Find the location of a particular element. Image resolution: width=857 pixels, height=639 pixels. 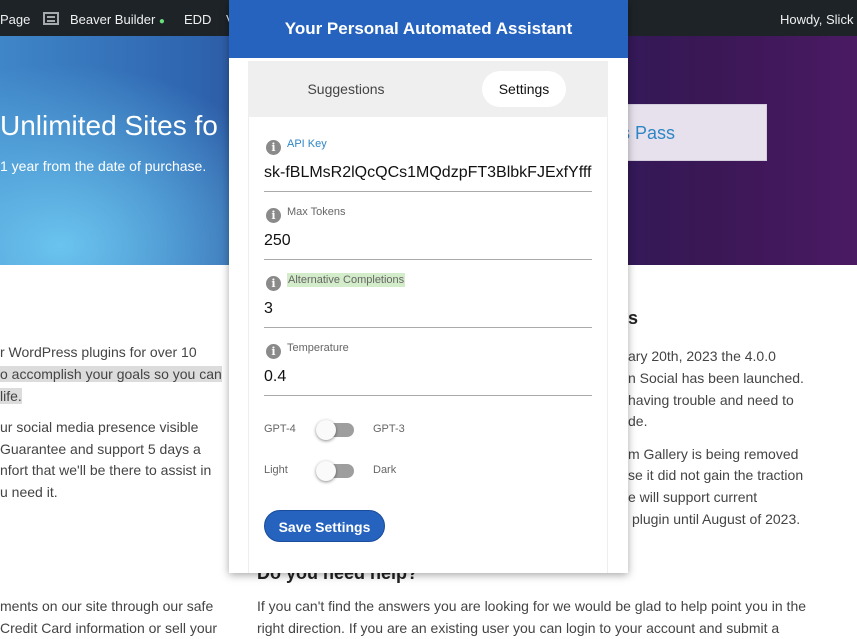

right-text-line: de. is located at coordinates (638, 421).